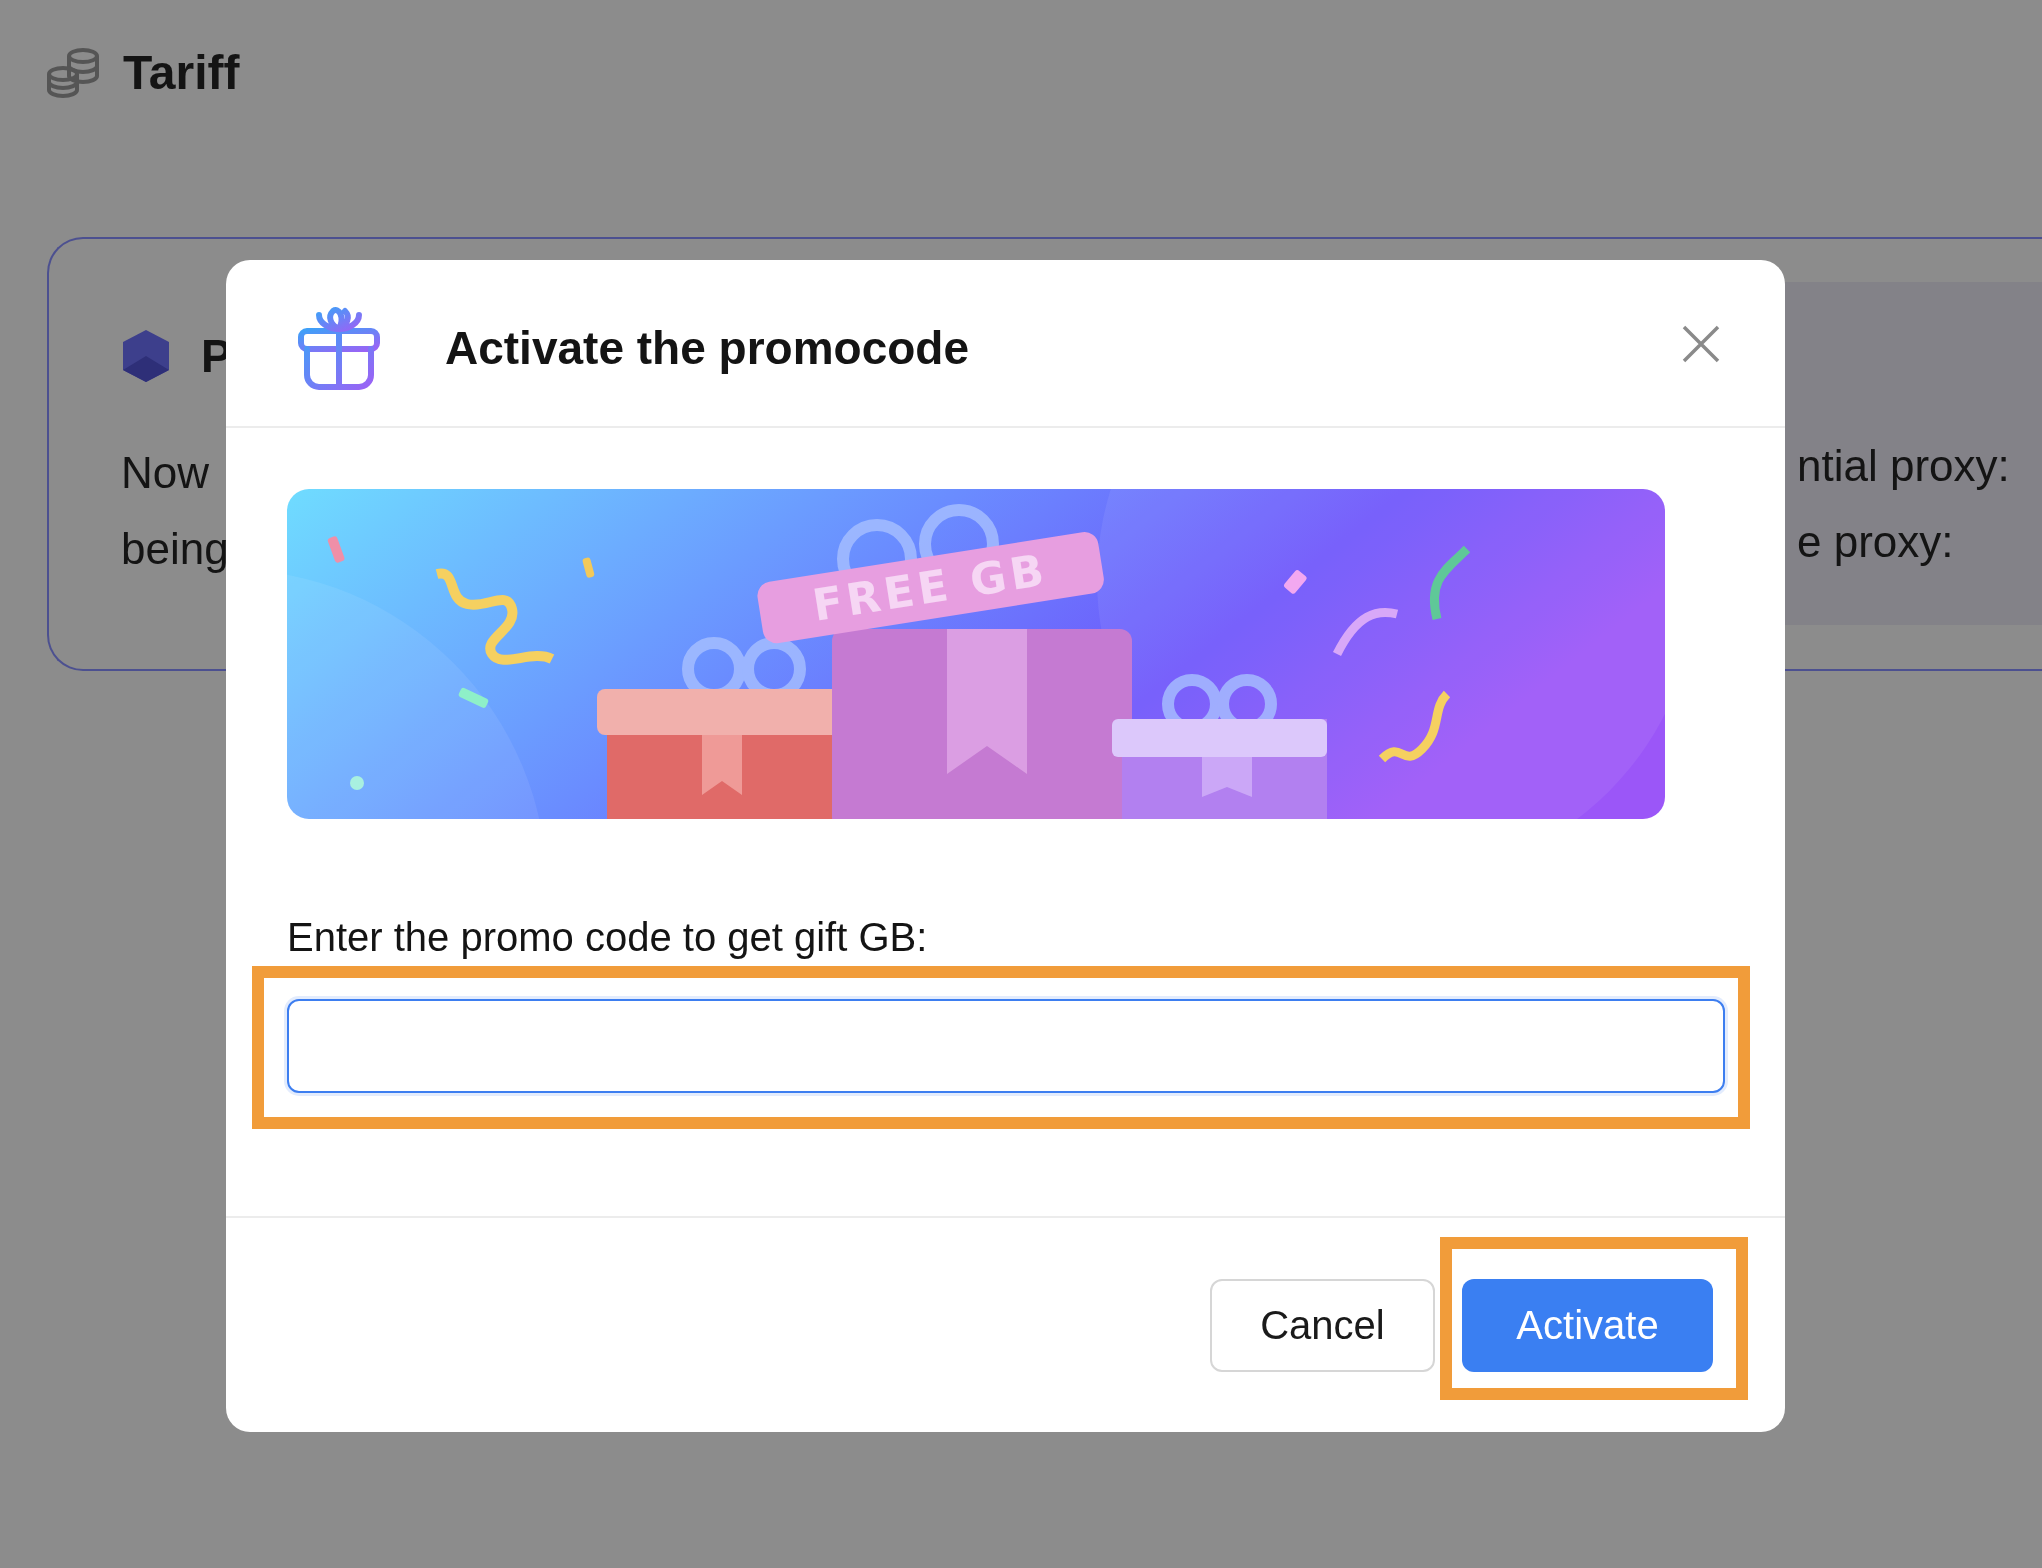  I want to click on cancel-button: Cancel, so click(1322, 1325).